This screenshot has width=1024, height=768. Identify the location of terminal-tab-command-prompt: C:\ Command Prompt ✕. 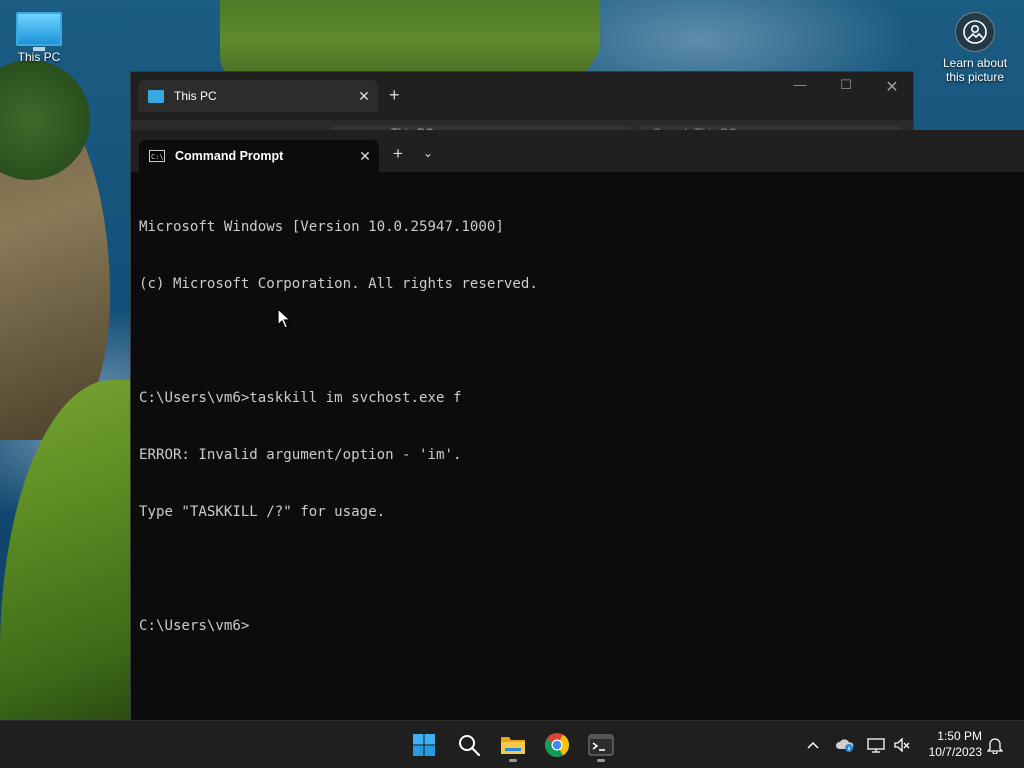
(259, 156).